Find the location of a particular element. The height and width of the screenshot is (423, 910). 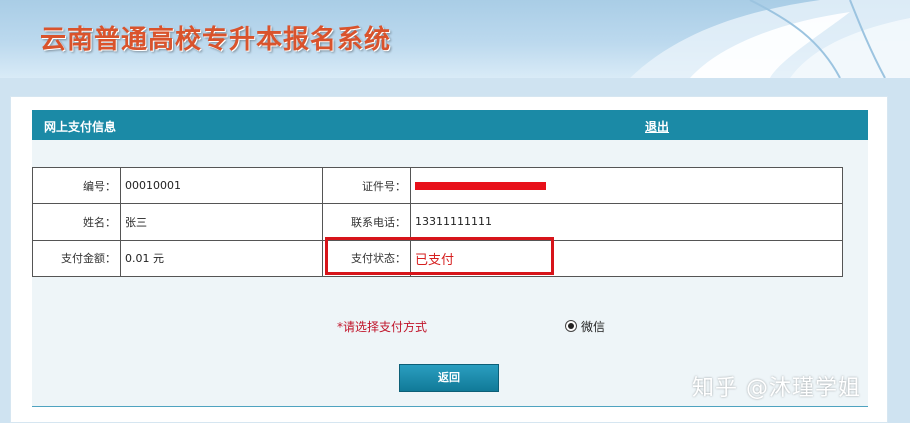

logout-link: 退出 is located at coordinates (657, 126).